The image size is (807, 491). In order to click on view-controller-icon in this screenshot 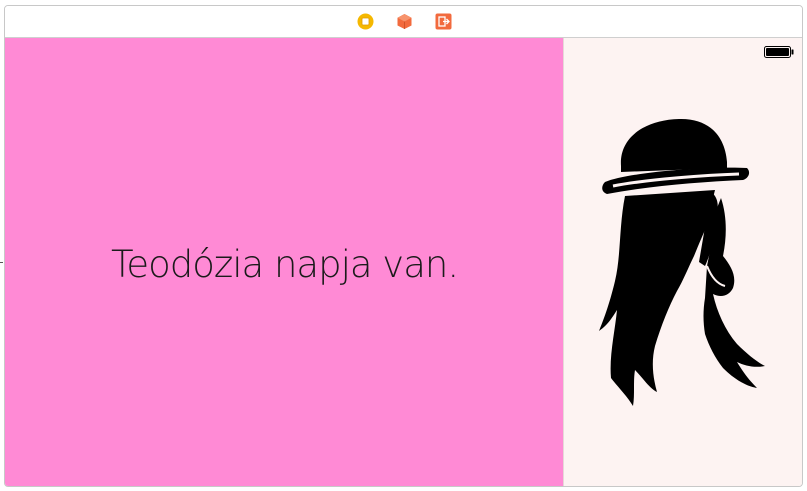, I will do `click(365, 21)`.